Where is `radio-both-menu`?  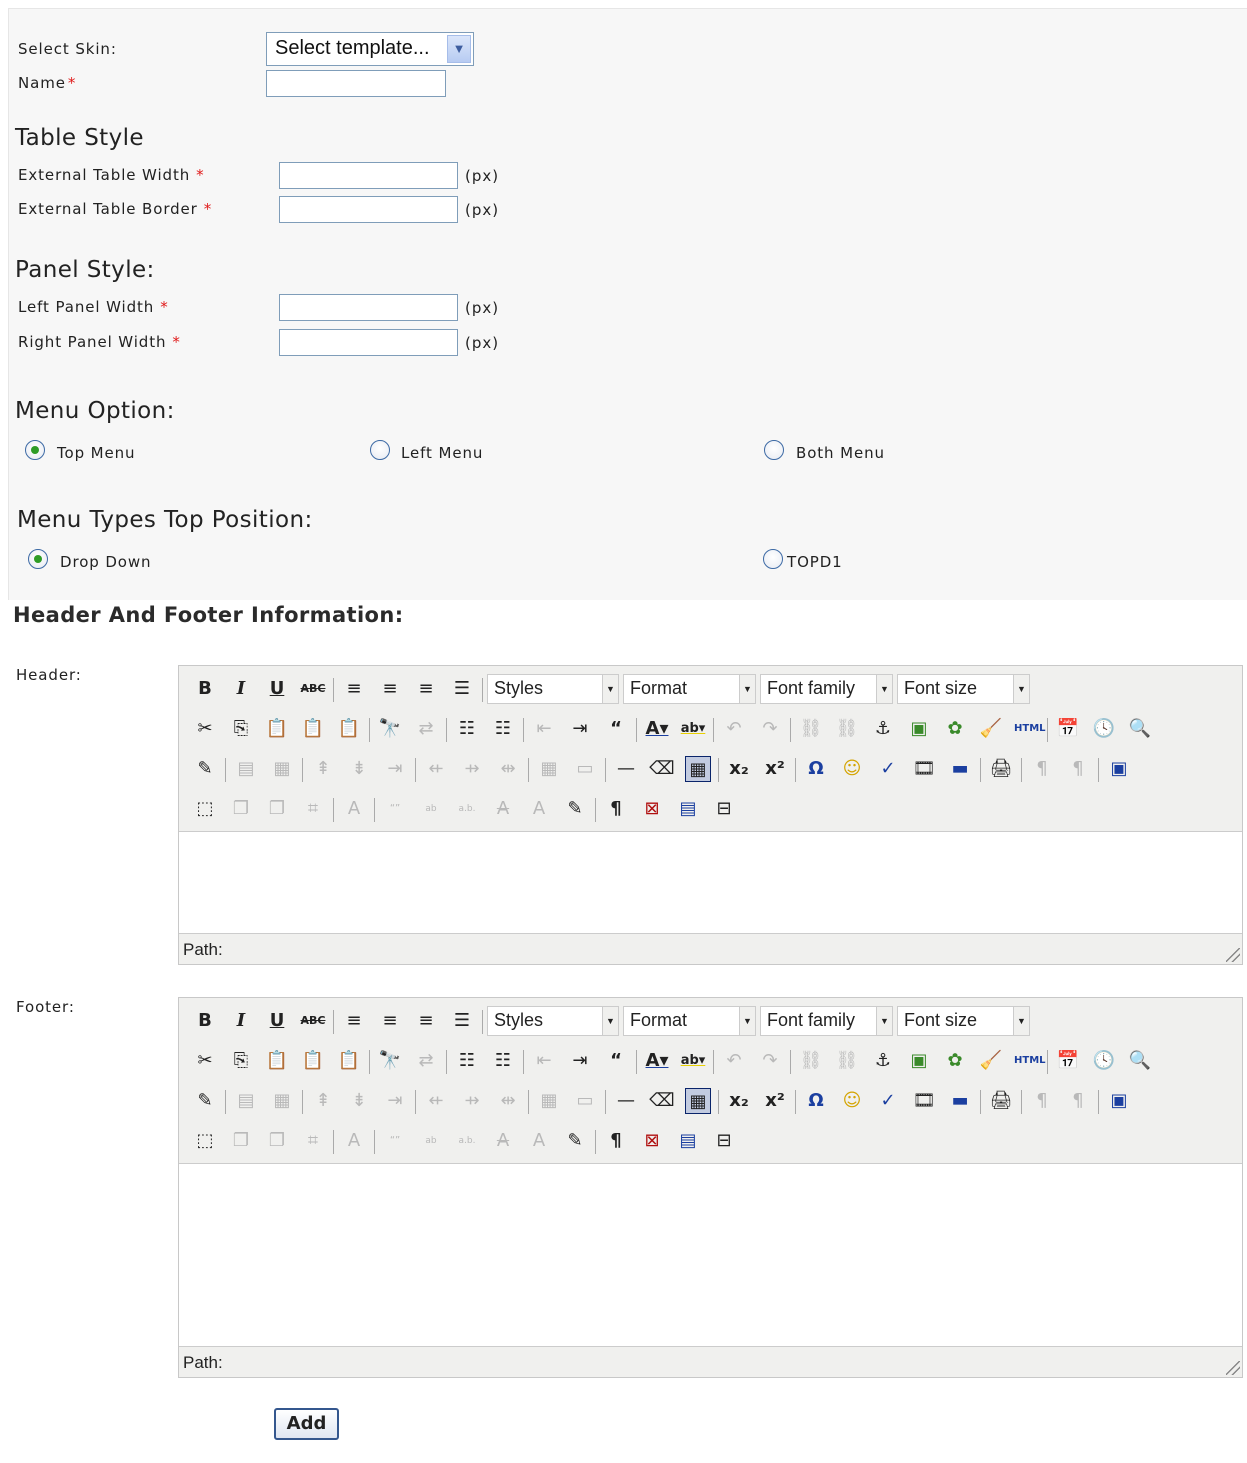
radio-both-menu is located at coordinates (774, 450).